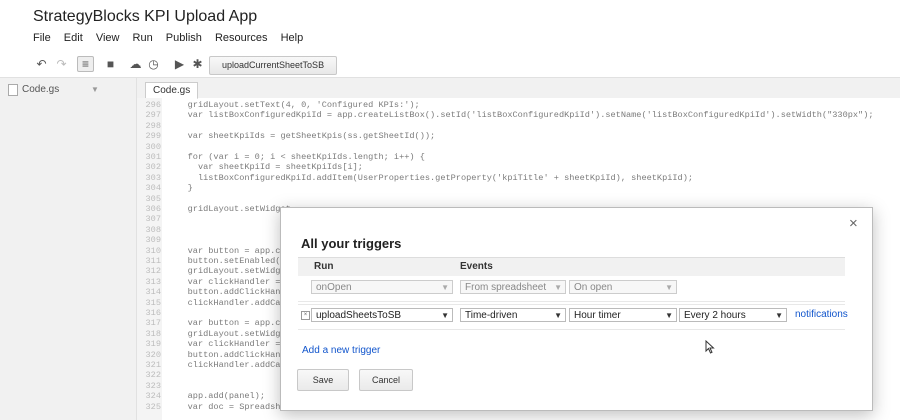 This screenshot has height=420, width=900. Describe the element at coordinates (197, 64) in the screenshot. I see `debug-bug-icon: ✱` at that location.